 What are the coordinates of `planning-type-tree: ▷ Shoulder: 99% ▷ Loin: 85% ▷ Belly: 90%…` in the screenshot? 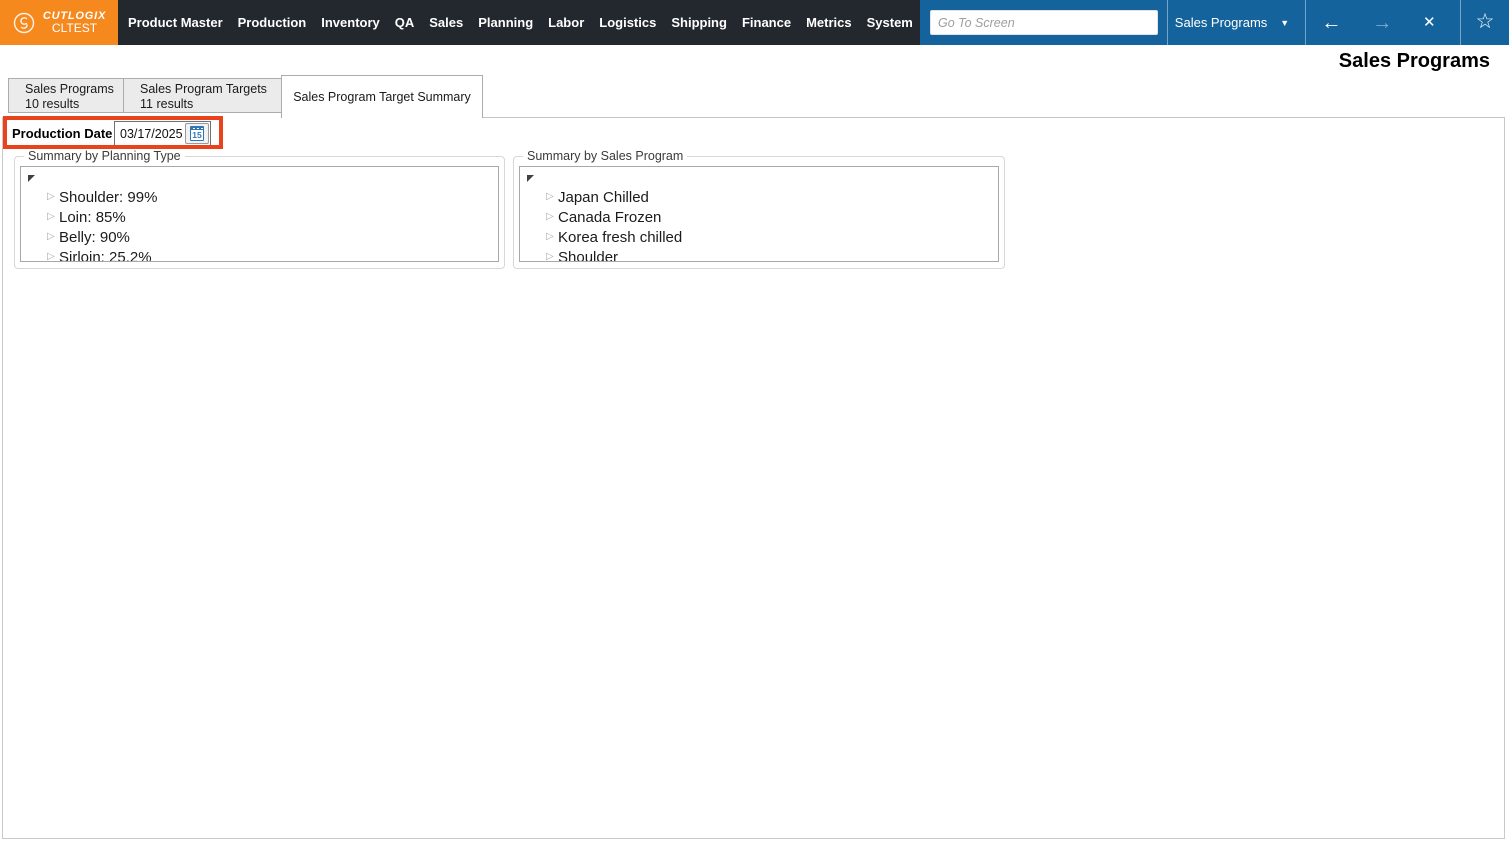 It's located at (259, 214).